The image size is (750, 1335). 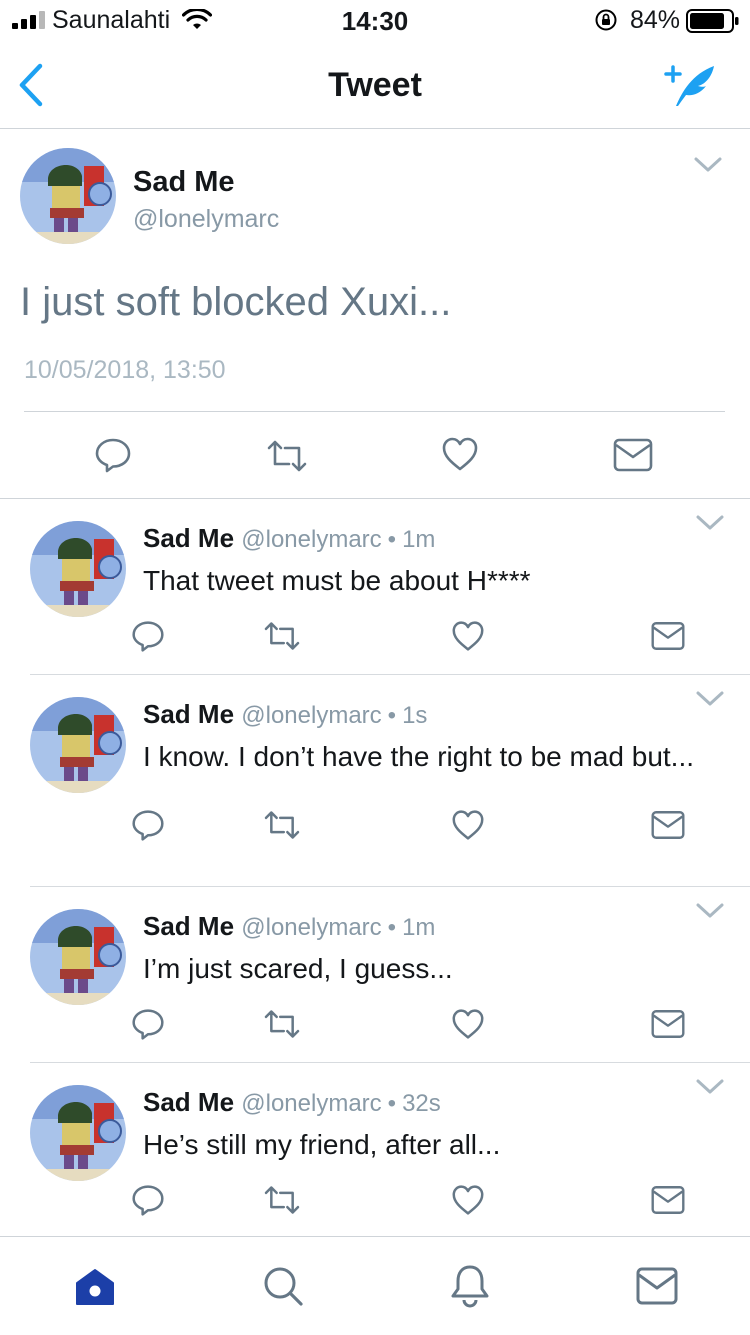 I want to click on tweet-actions, so click(x=375, y=456).